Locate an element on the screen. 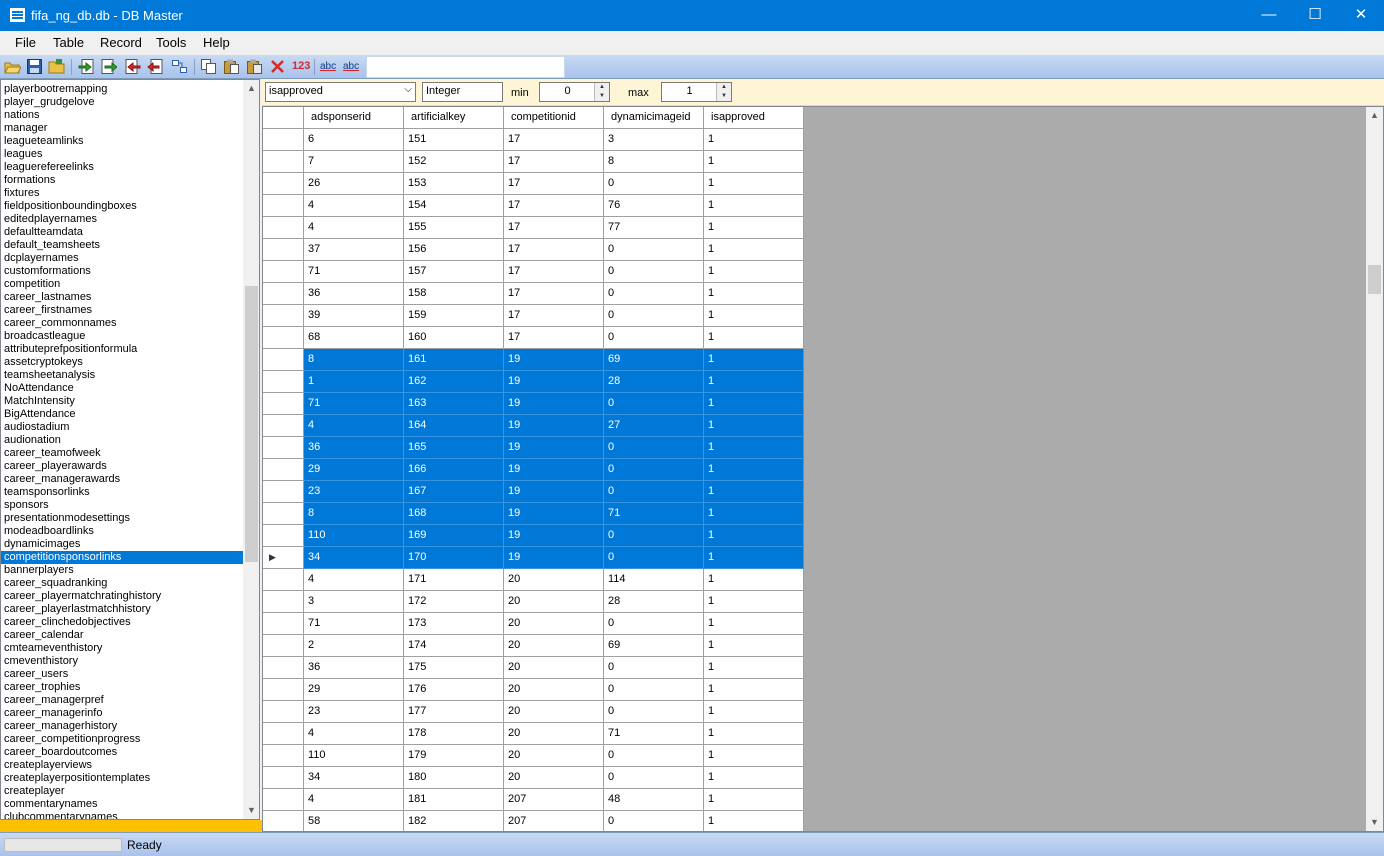 This screenshot has height=856, width=1384. table-list-item: createplayer is located at coordinates (122, 791).